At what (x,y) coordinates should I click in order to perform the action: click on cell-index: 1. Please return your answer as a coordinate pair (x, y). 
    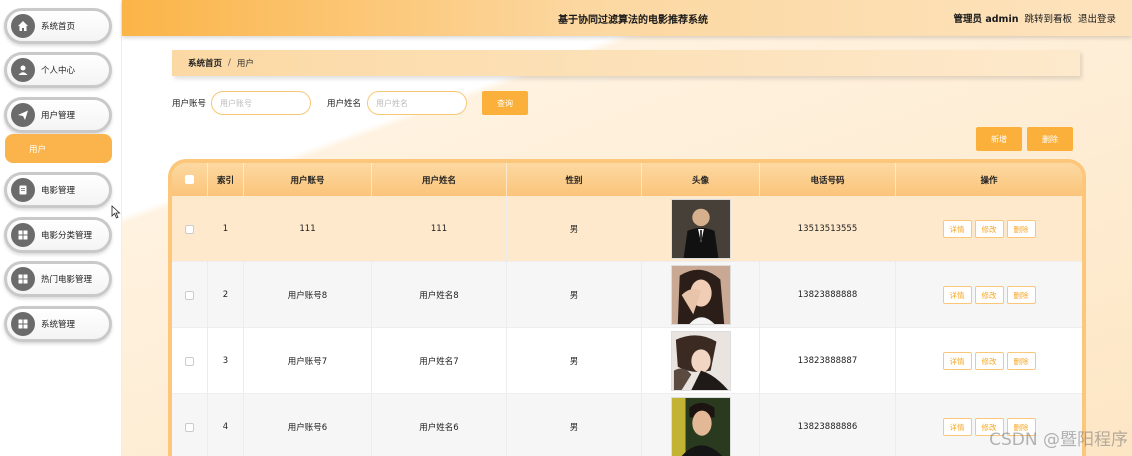
    Looking at the image, I should click on (226, 229).